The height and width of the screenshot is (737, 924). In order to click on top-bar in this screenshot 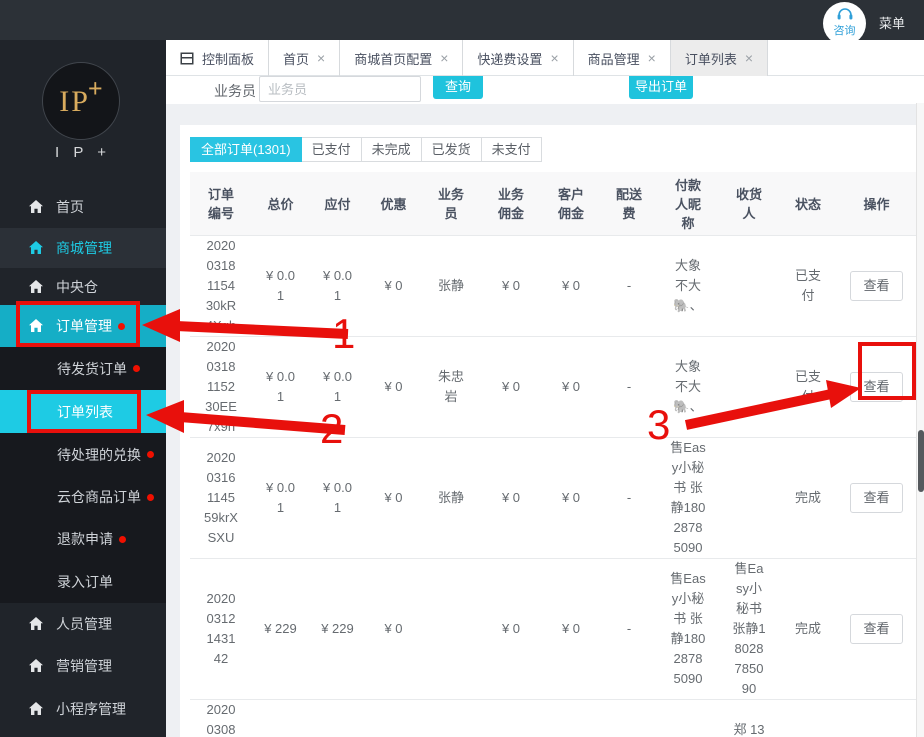, I will do `click(462, 20)`.